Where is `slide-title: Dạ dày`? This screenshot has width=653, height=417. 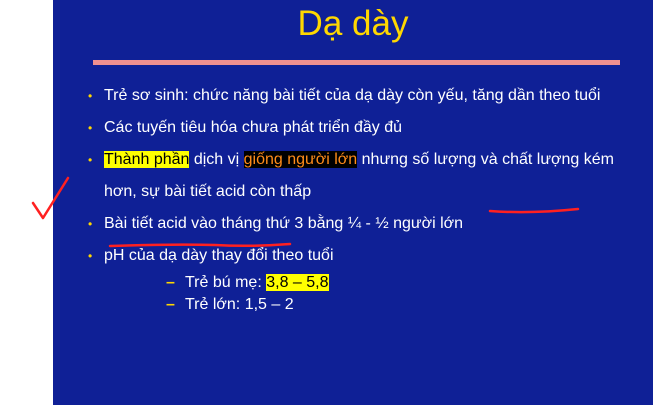
slide-title: Dạ dày is located at coordinates (353, 23).